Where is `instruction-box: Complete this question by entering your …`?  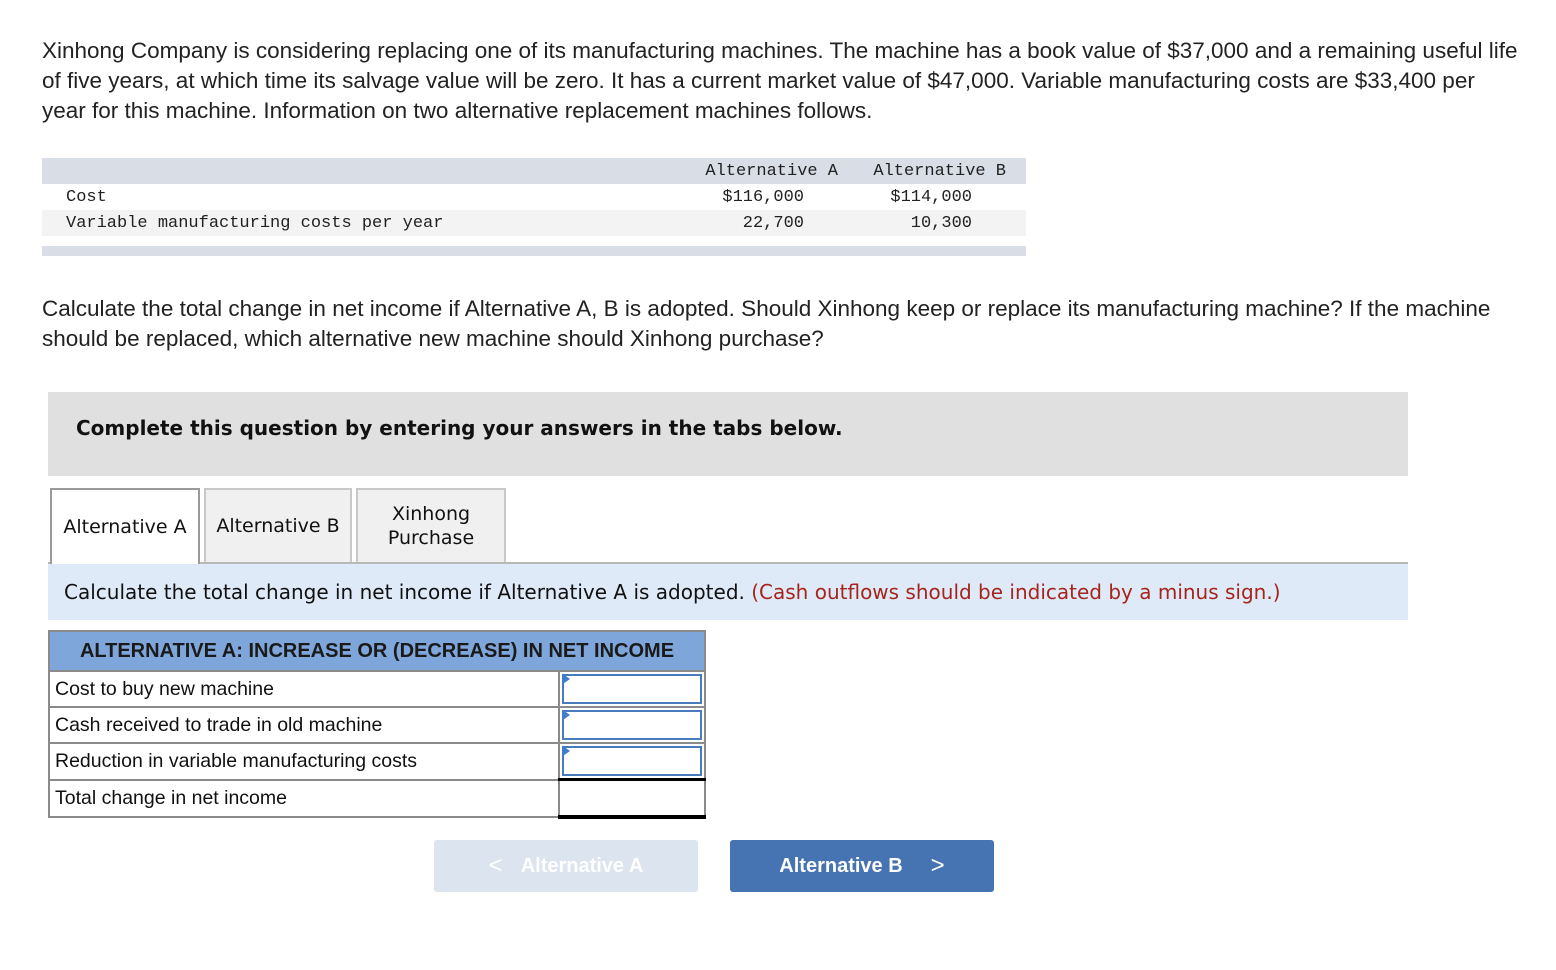 instruction-box: Complete this question by entering your … is located at coordinates (728, 434).